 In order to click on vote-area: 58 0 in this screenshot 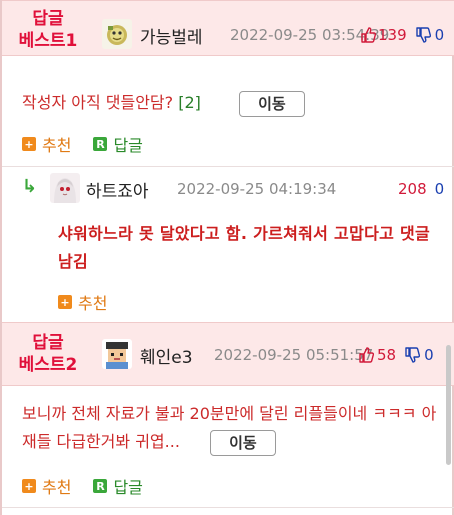, I will do `click(396, 355)`.